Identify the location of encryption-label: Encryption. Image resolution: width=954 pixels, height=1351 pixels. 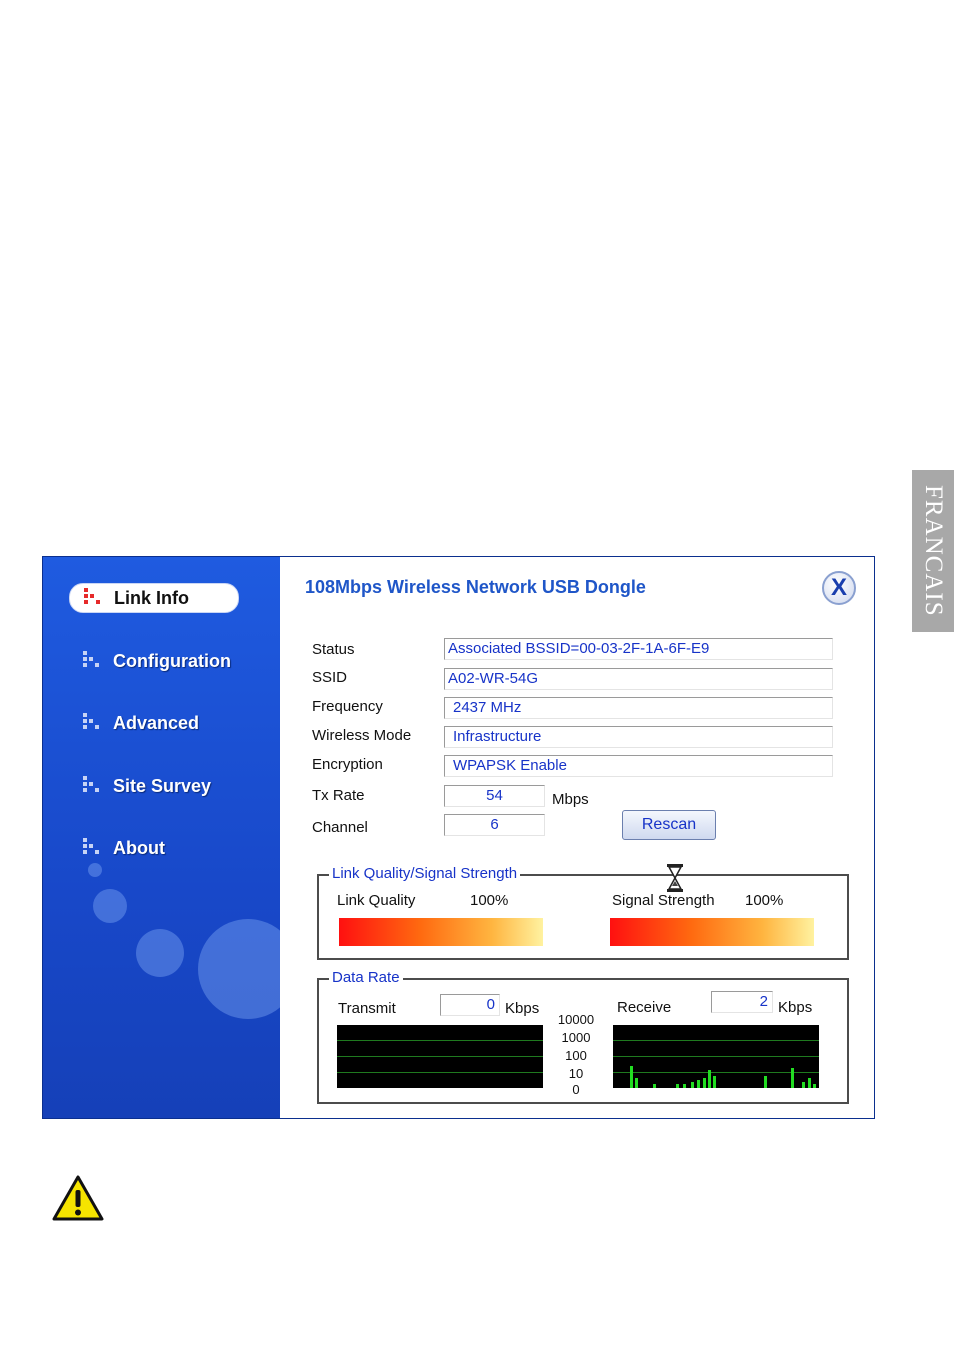
(347, 764).